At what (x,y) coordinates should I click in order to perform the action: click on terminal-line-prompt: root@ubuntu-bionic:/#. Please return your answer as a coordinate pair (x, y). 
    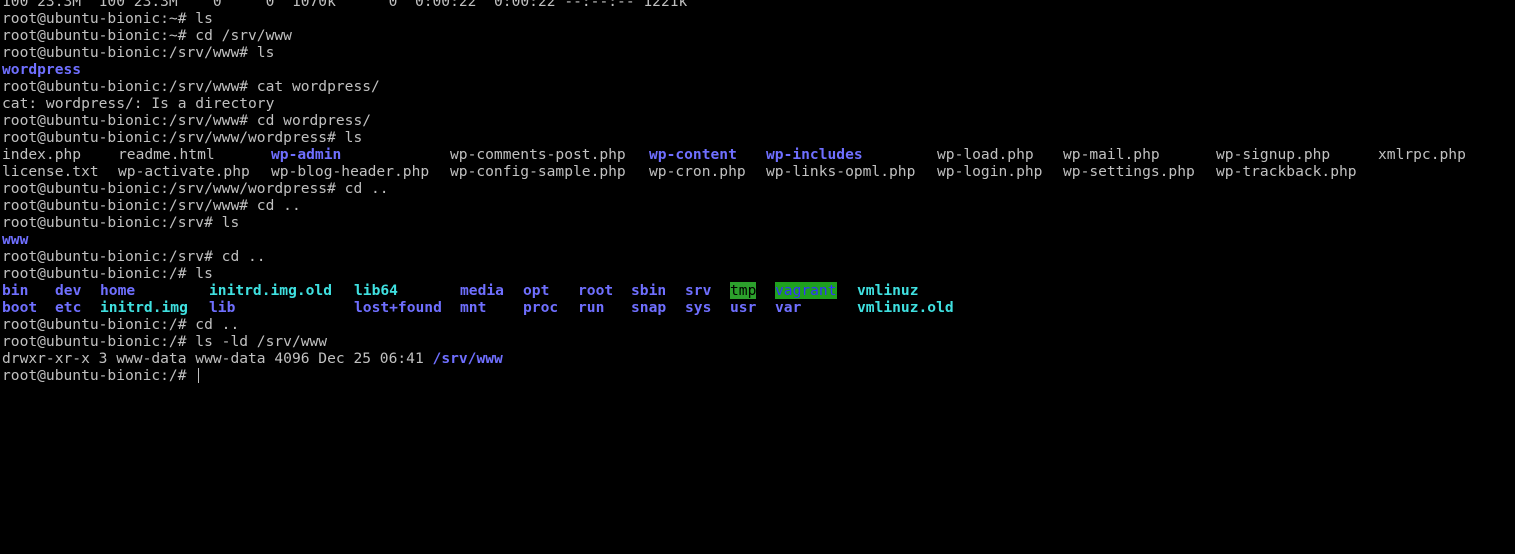
    Looking at the image, I should click on (757, 375).